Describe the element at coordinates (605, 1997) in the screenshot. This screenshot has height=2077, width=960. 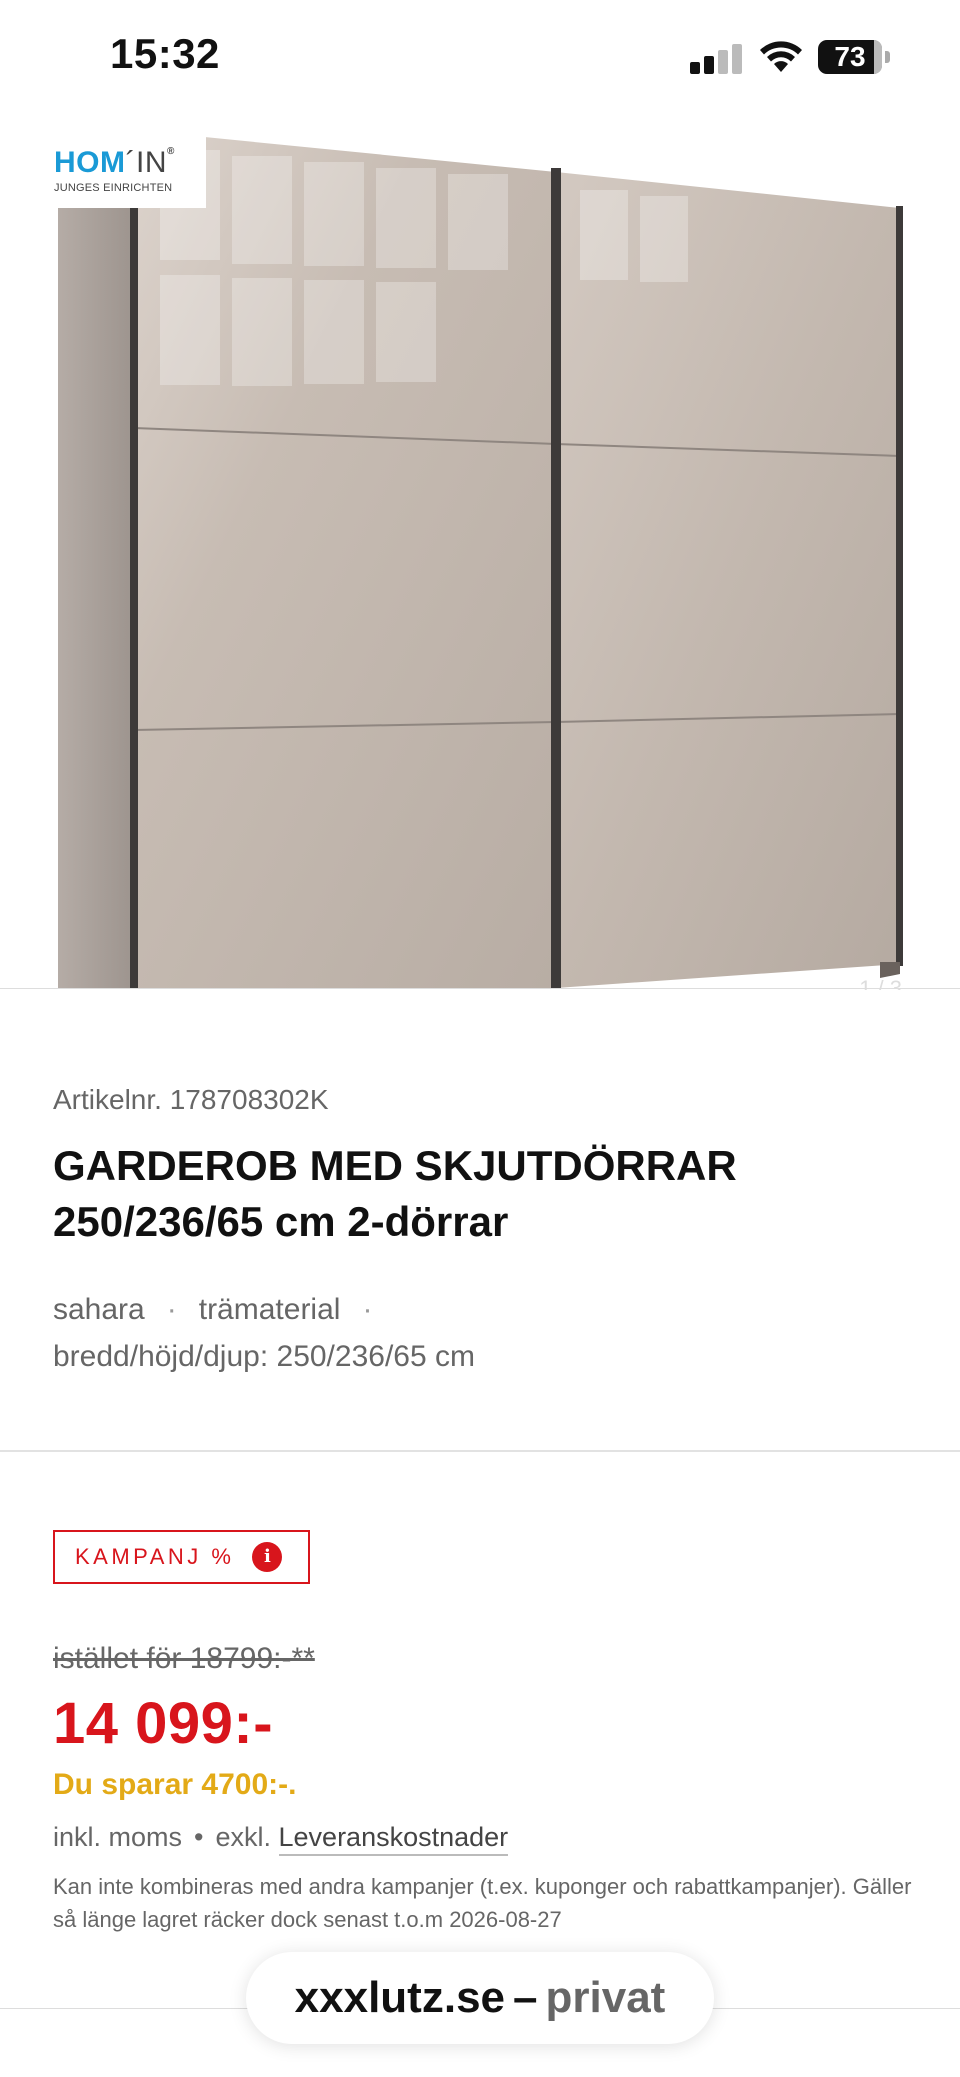
I see `private-mode-label: privat` at that location.